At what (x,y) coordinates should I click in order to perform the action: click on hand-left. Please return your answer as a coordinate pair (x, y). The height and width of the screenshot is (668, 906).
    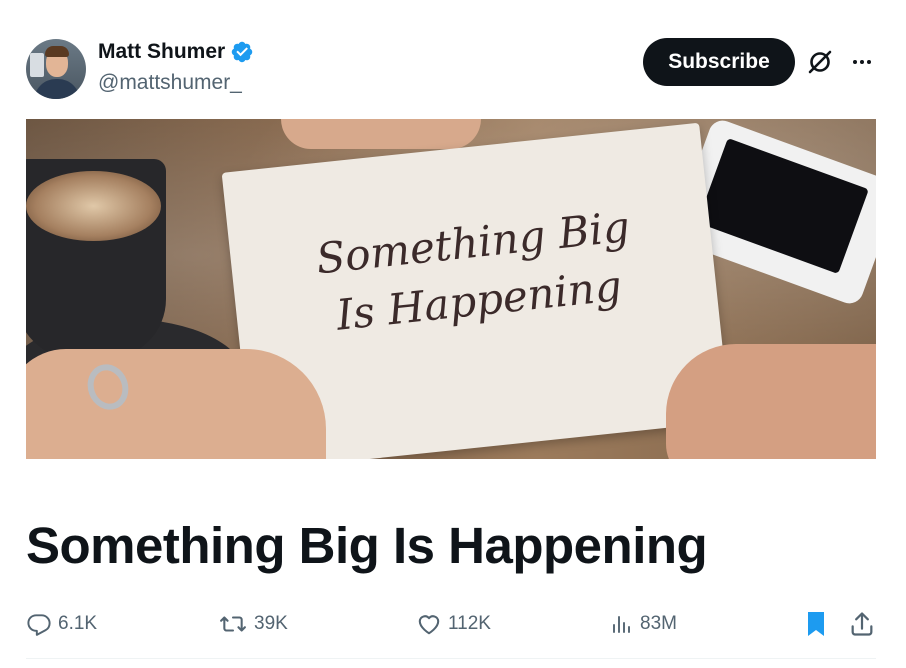
    Looking at the image, I should click on (176, 404).